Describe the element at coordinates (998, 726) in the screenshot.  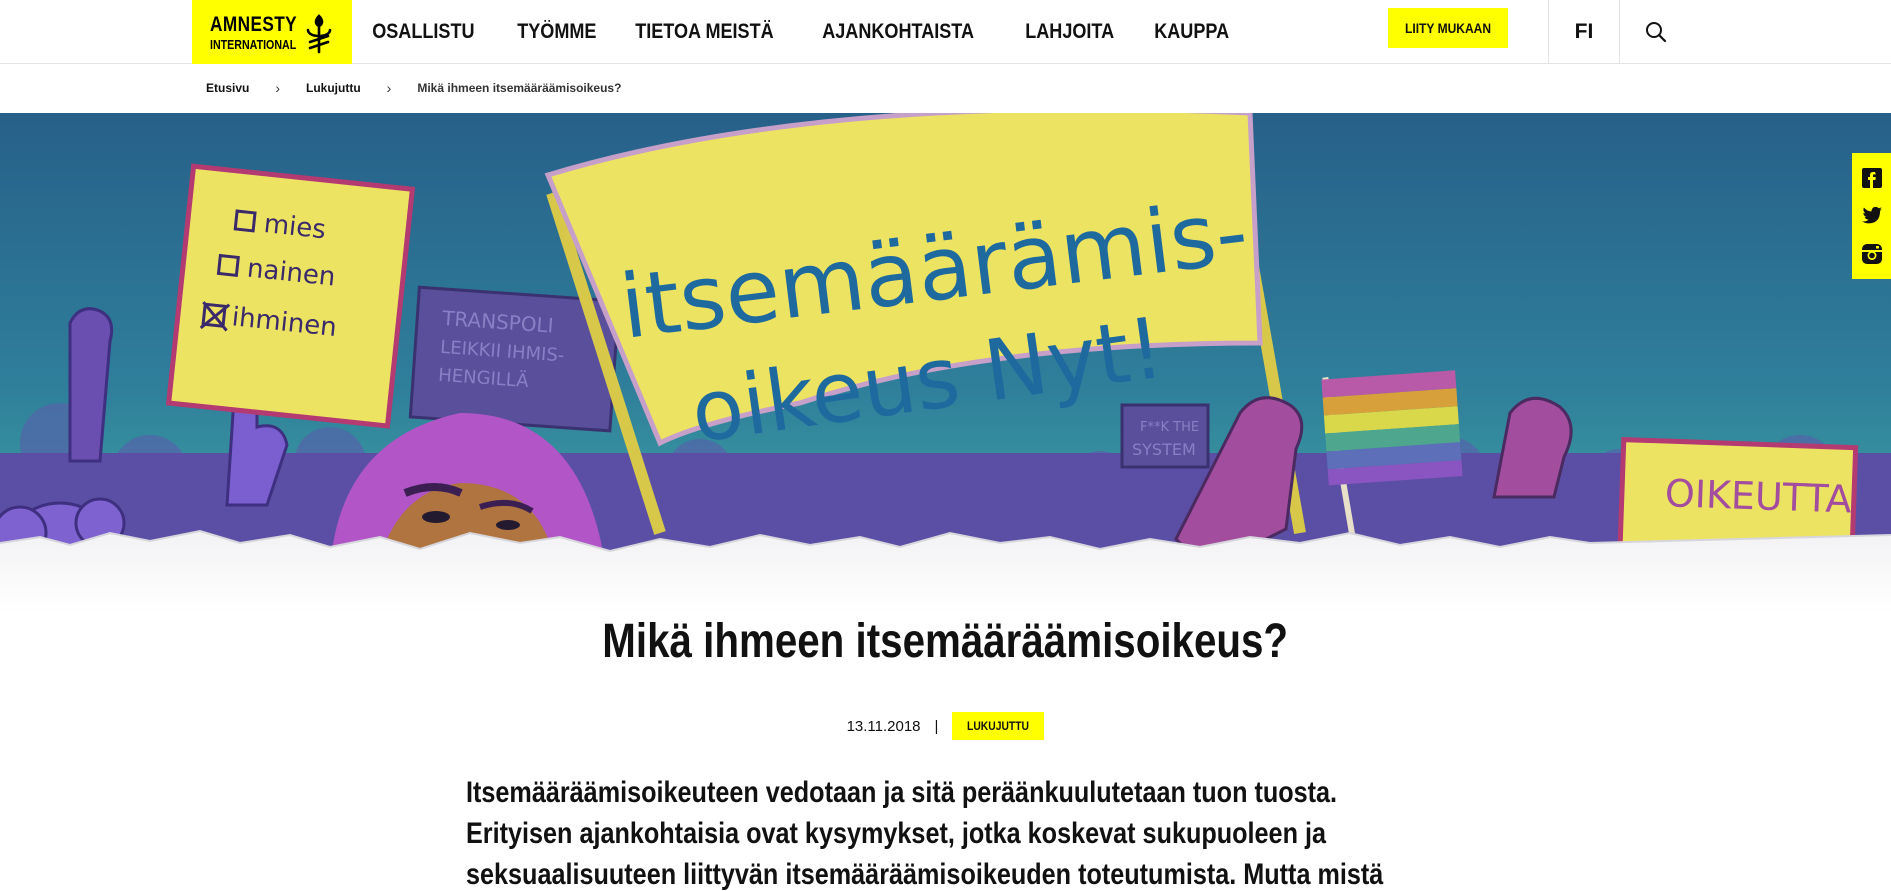
I see `category-tag: LUKUJUTTU` at that location.